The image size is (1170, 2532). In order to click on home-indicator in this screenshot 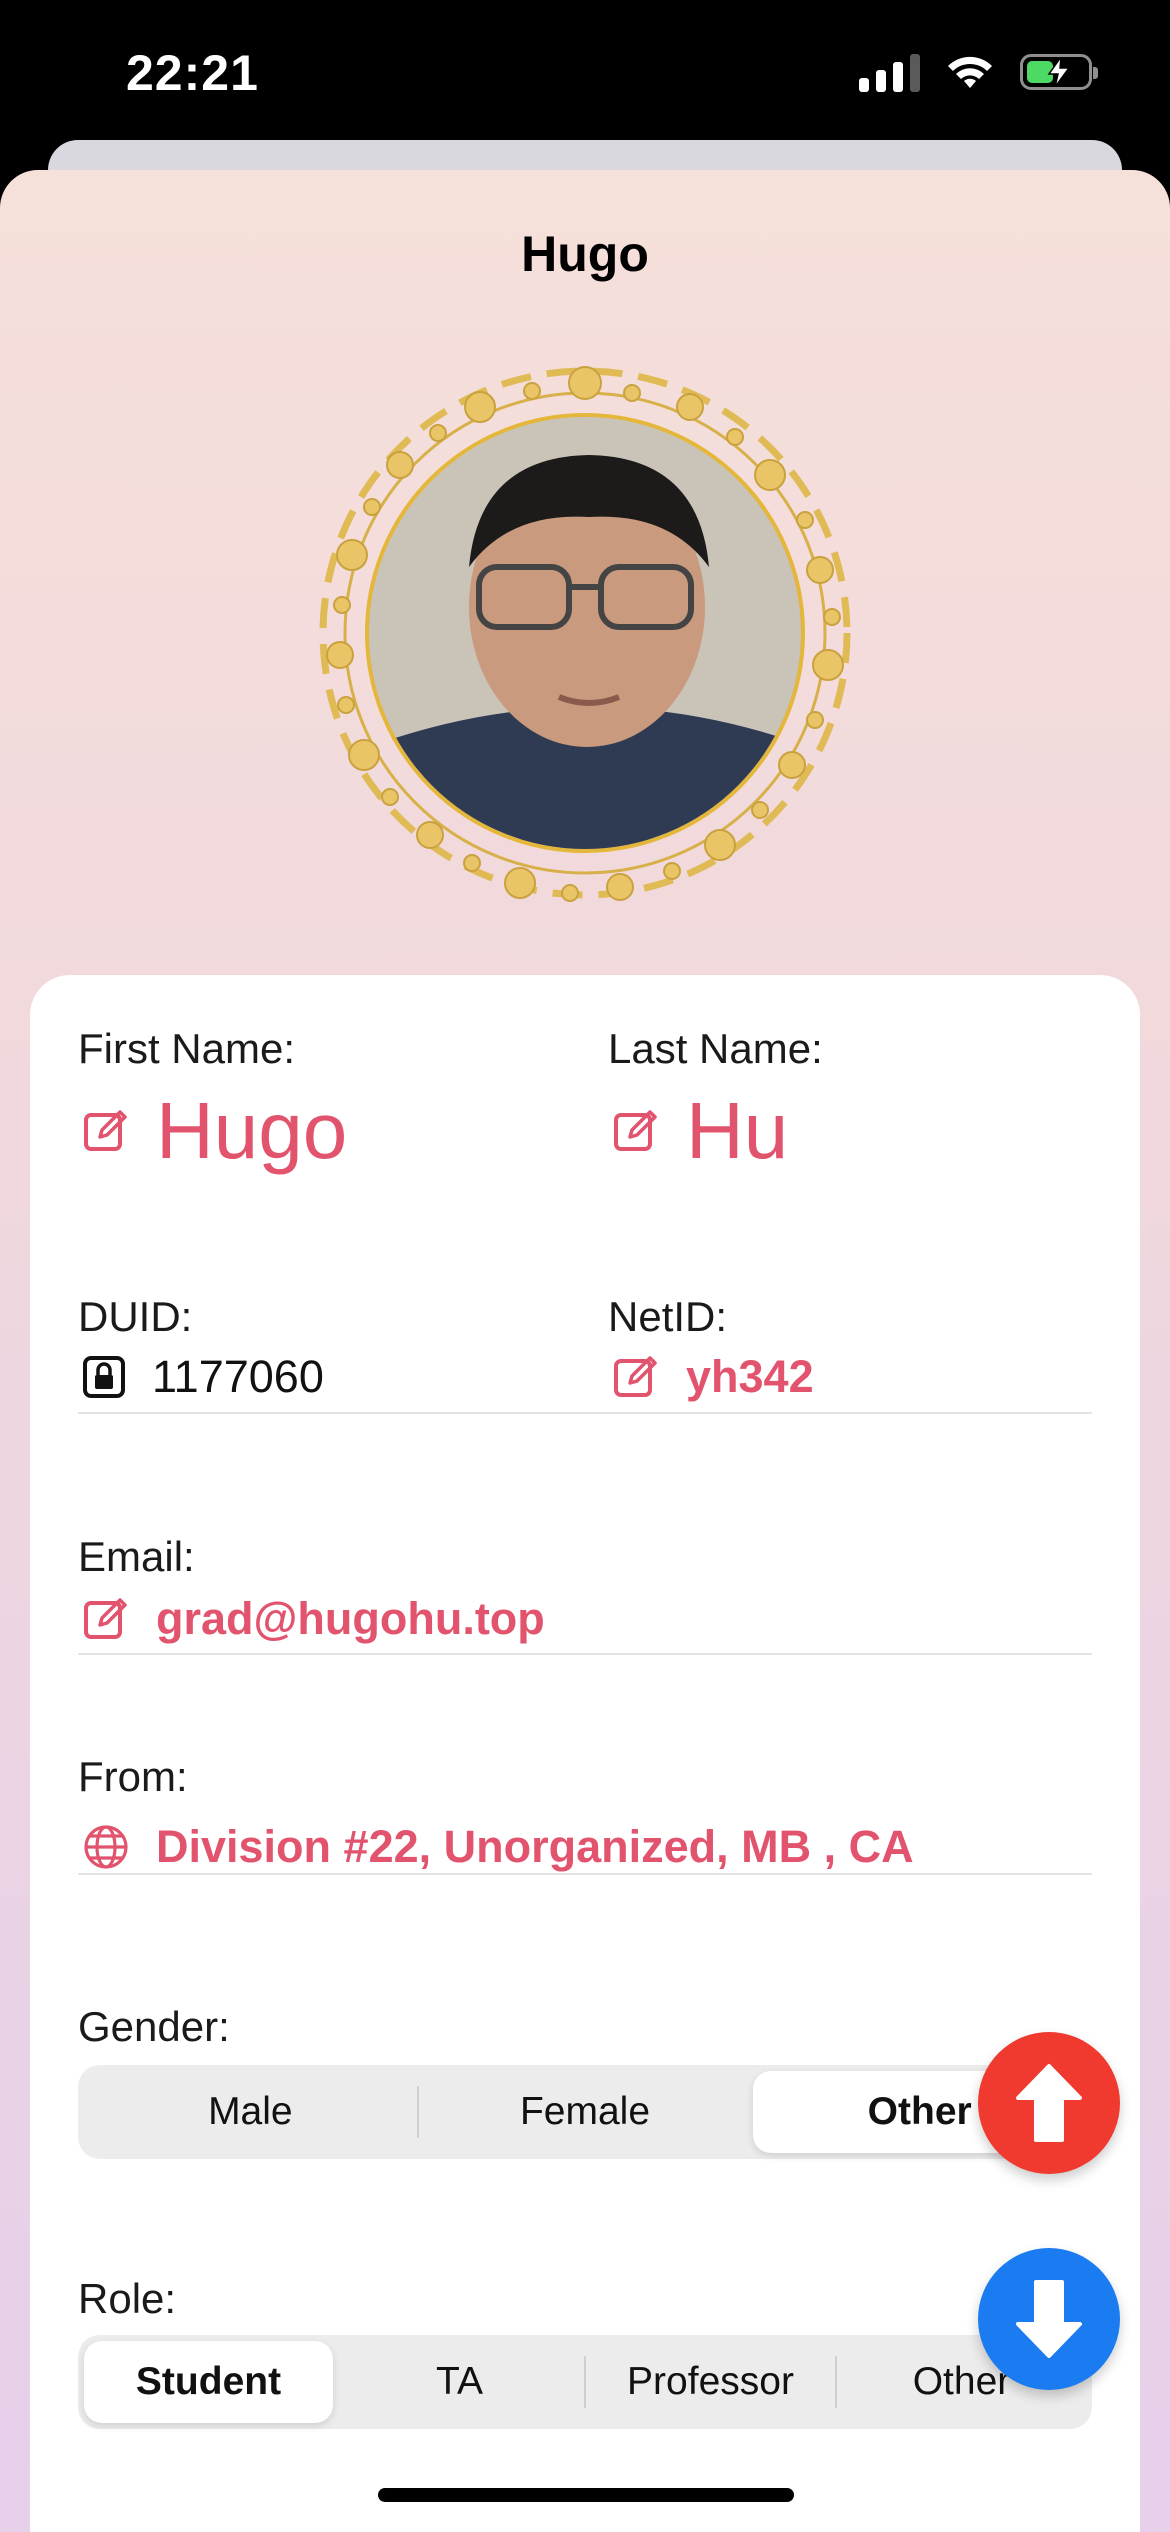, I will do `click(586, 2495)`.